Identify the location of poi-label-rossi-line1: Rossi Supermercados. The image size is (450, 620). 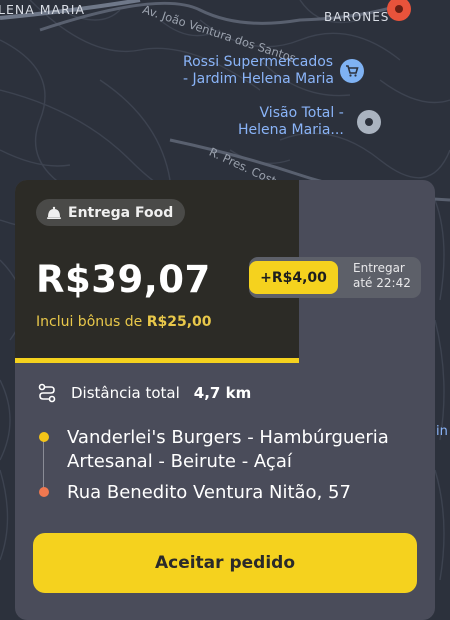
(258, 62).